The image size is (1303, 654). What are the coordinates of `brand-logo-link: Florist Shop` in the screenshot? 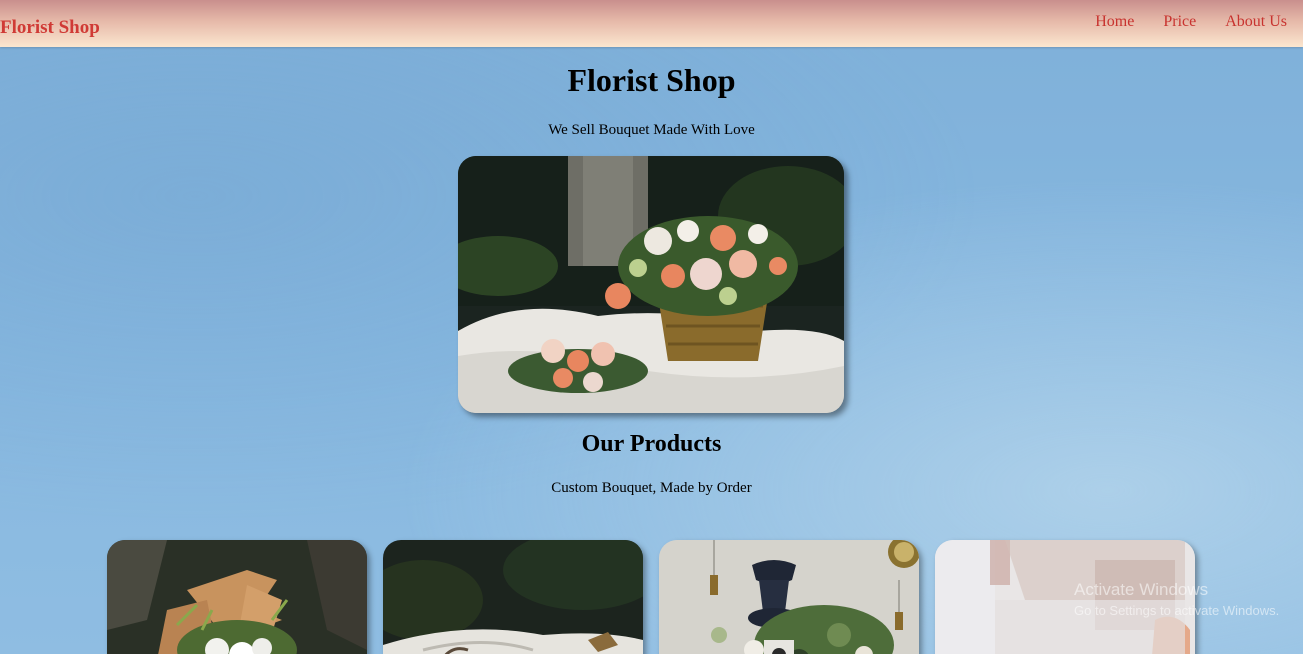 It's located at (50, 28).